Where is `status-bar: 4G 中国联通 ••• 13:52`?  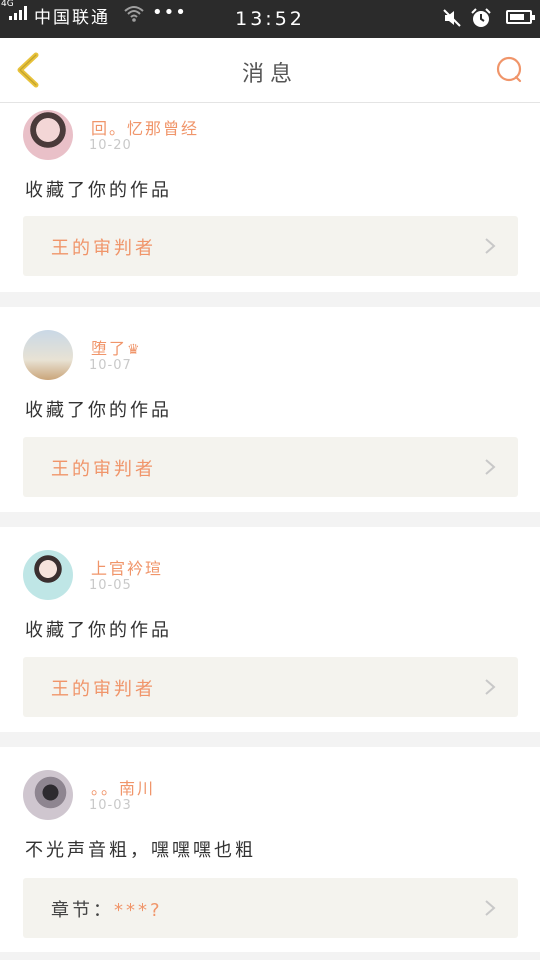
status-bar: 4G 中国联通 ••• 13:52 is located at coordinates (270, 19).